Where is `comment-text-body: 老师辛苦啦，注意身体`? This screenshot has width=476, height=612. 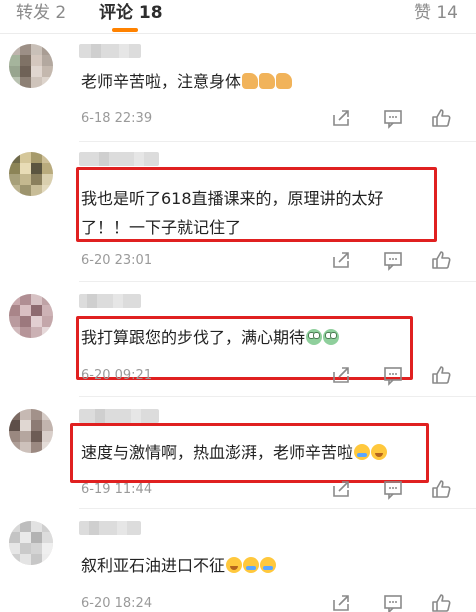 comment-text-body: 老师辛苦啦，注意身体 is located at coordinates (161, 81).